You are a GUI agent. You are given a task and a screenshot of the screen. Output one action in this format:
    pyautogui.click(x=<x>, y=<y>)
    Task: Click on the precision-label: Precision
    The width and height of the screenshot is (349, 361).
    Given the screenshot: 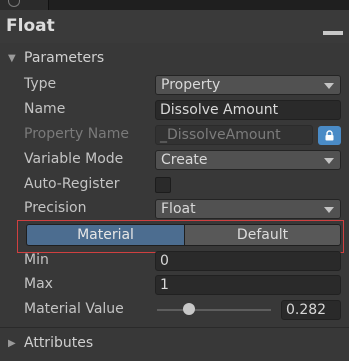 What is the action you would take?
    pyautogui.click(x=55, y=208)
    